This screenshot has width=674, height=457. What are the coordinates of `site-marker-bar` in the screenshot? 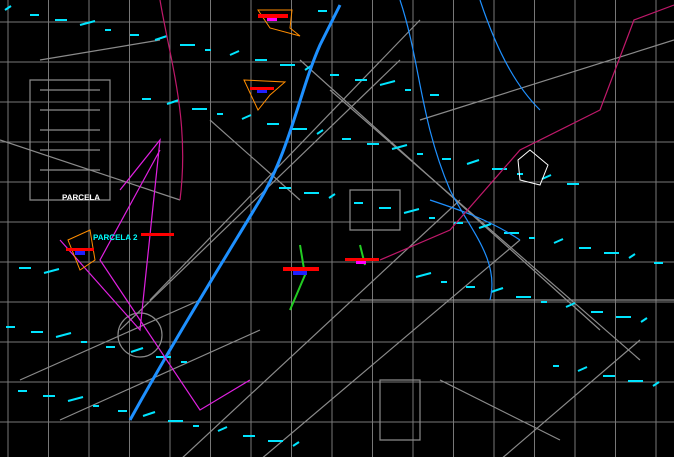 It's located at (157, 234).